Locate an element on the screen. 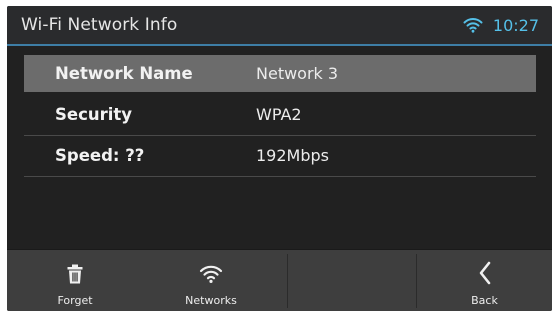  networks-label: Networks is located at coordinates (211, 300).